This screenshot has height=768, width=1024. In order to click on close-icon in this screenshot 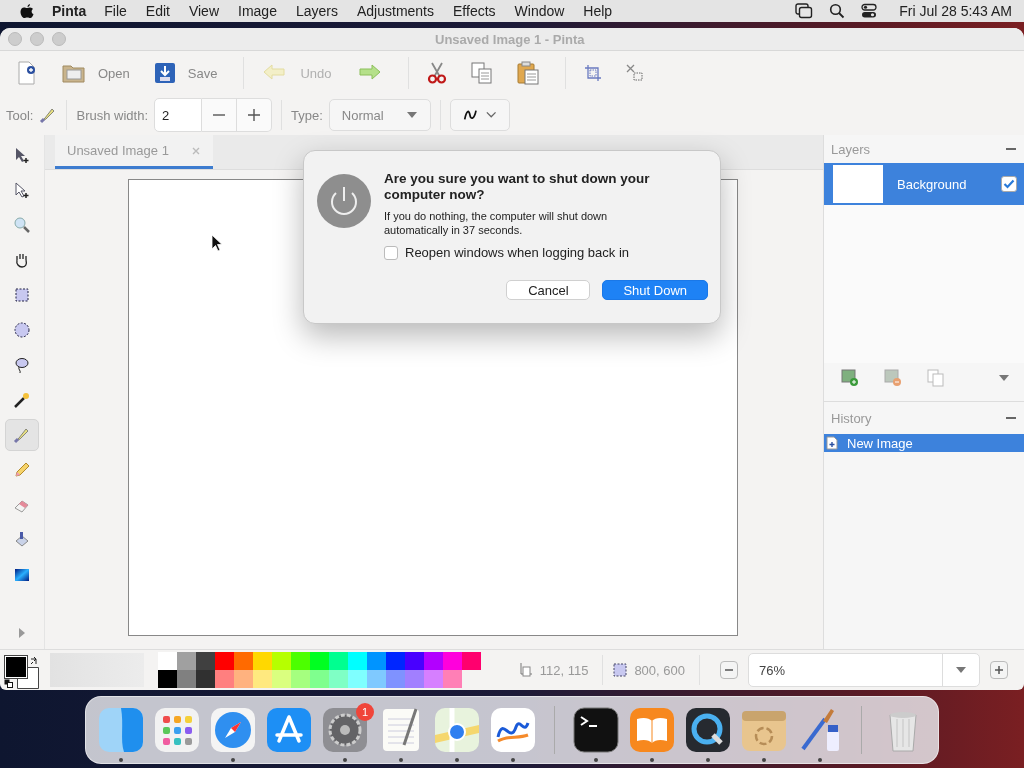, I will do `click(195, 150)`.